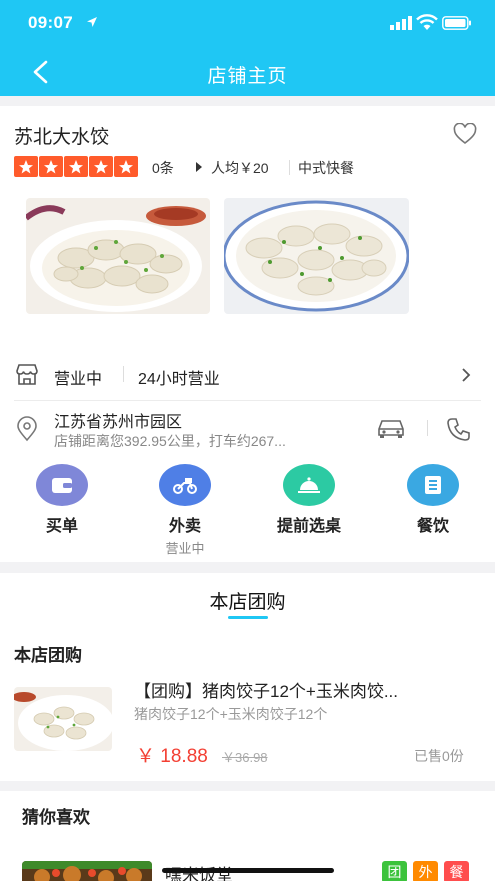 The height and width of the screenshot is (881, 495). What do you see at coordinates (27, 429) in the screenshot?
I see `location-pin-icon` at bounding box center [27, 429].